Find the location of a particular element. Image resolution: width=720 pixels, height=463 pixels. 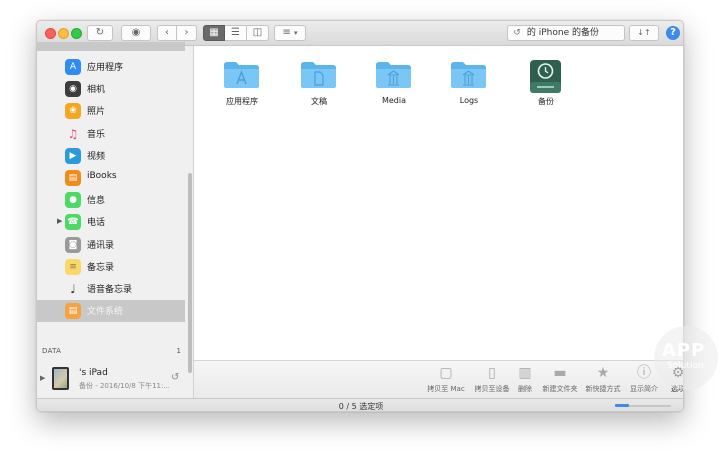

chevron-right-icon: › is located at coordinates (186, 32).